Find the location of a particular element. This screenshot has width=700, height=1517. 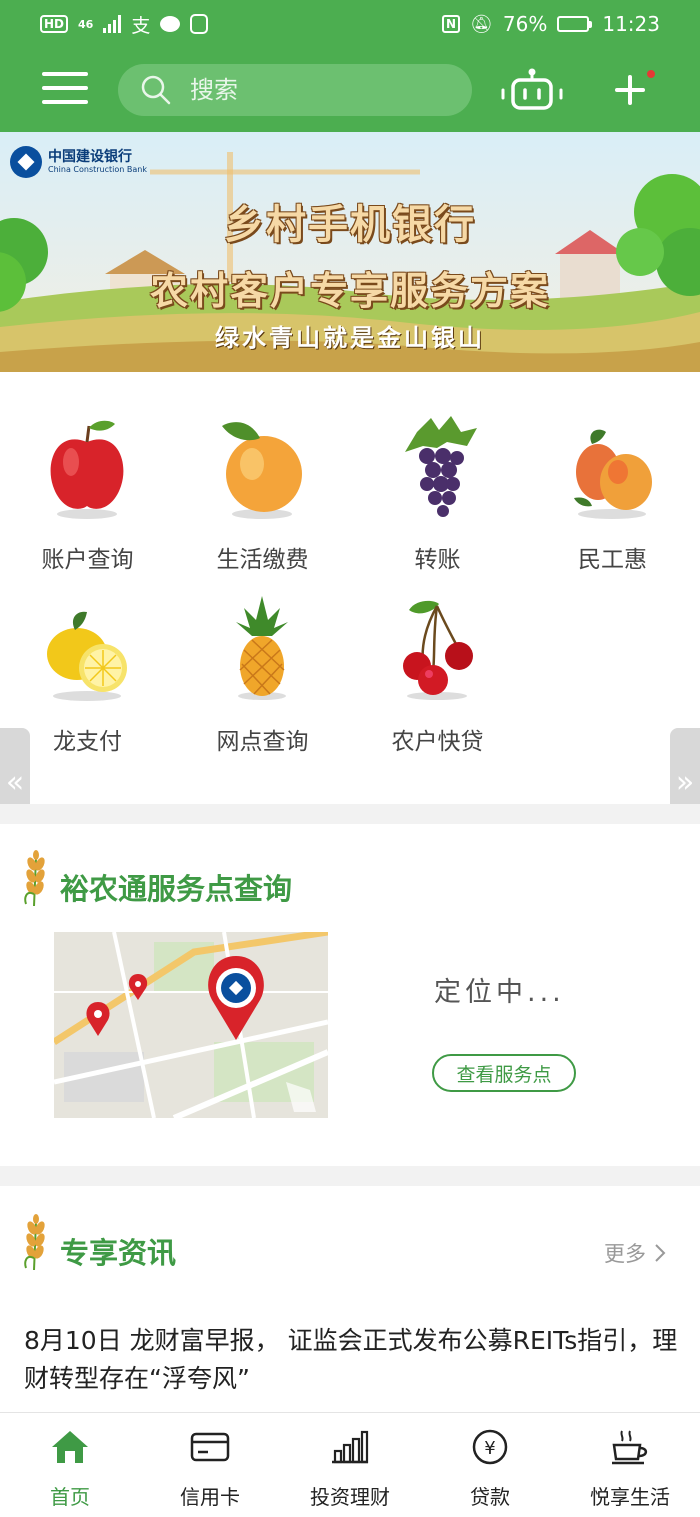

nav-label: 信用卡 is located at coordinates (210, 1497).